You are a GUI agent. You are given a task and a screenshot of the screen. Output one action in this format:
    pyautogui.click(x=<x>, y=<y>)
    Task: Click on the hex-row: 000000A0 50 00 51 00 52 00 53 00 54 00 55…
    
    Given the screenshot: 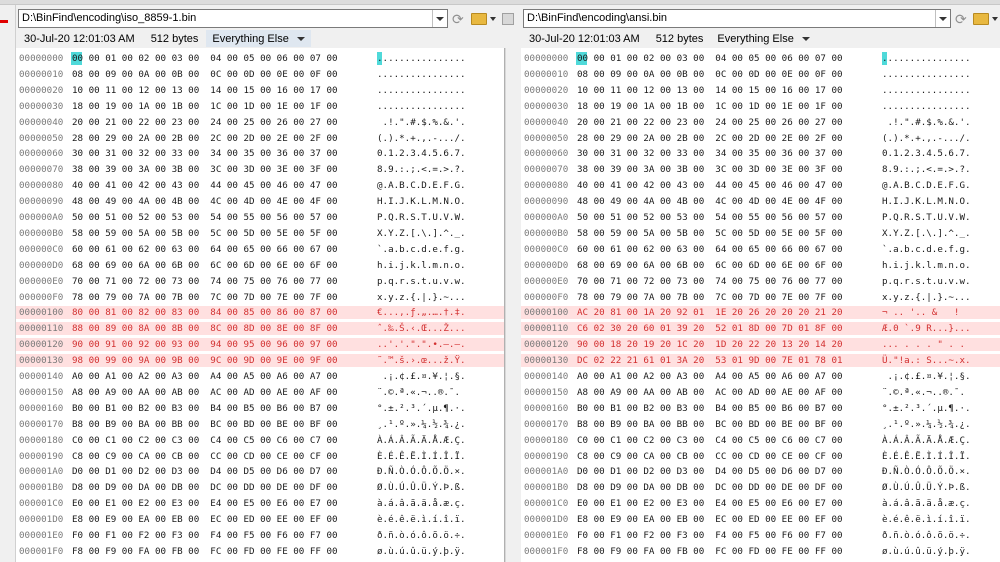 What is the action you would take?
    pyautogui.click(x=760, y=217)
    